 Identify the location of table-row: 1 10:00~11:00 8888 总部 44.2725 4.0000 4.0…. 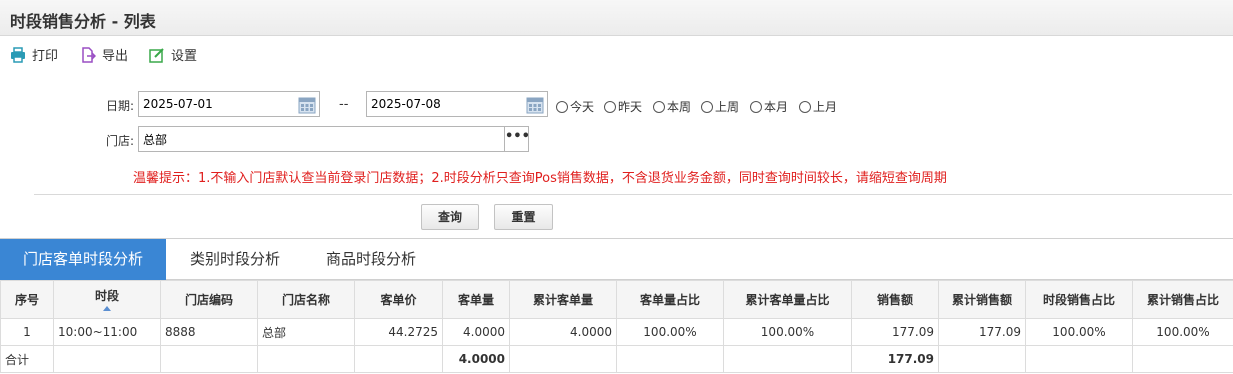
(616, 332).